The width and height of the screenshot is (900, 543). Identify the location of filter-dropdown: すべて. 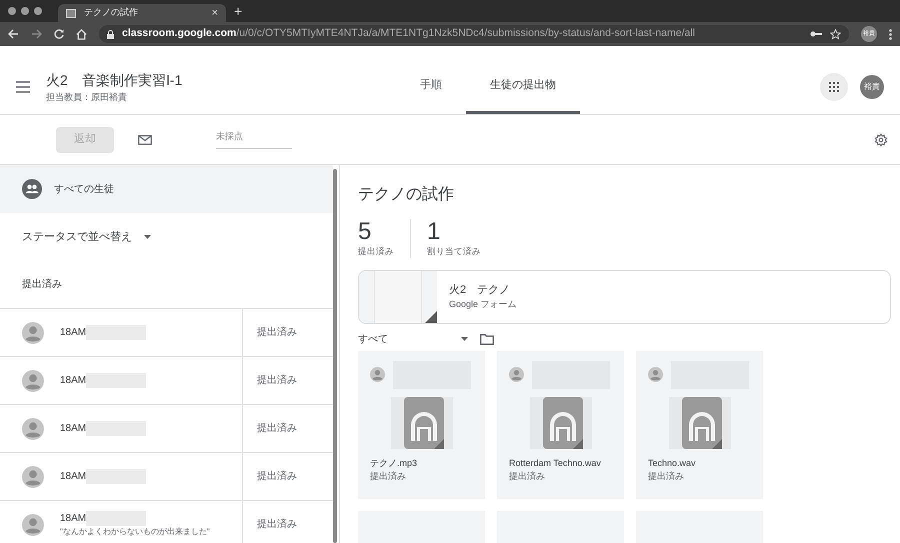
(413, 339).